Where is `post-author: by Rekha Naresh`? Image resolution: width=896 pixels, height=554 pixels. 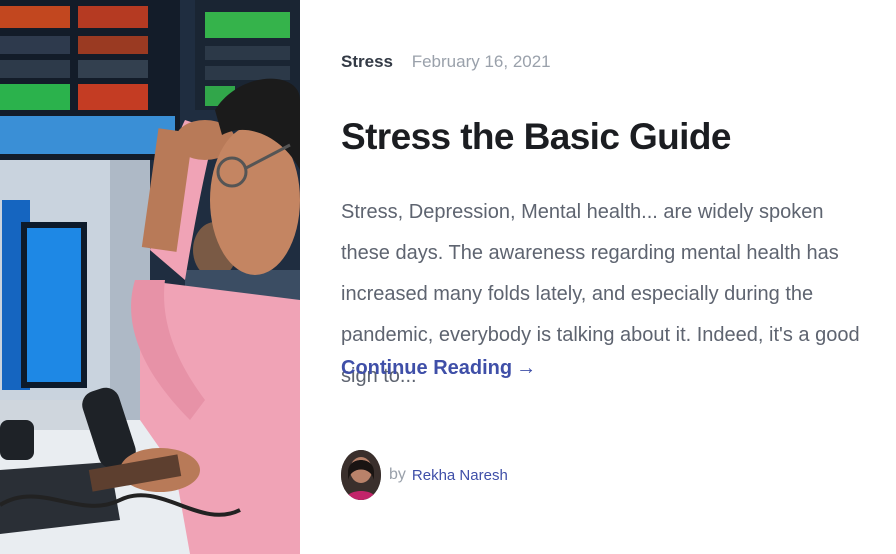 post-author: by Rekha Naresh is located at coordinates (424, 475).